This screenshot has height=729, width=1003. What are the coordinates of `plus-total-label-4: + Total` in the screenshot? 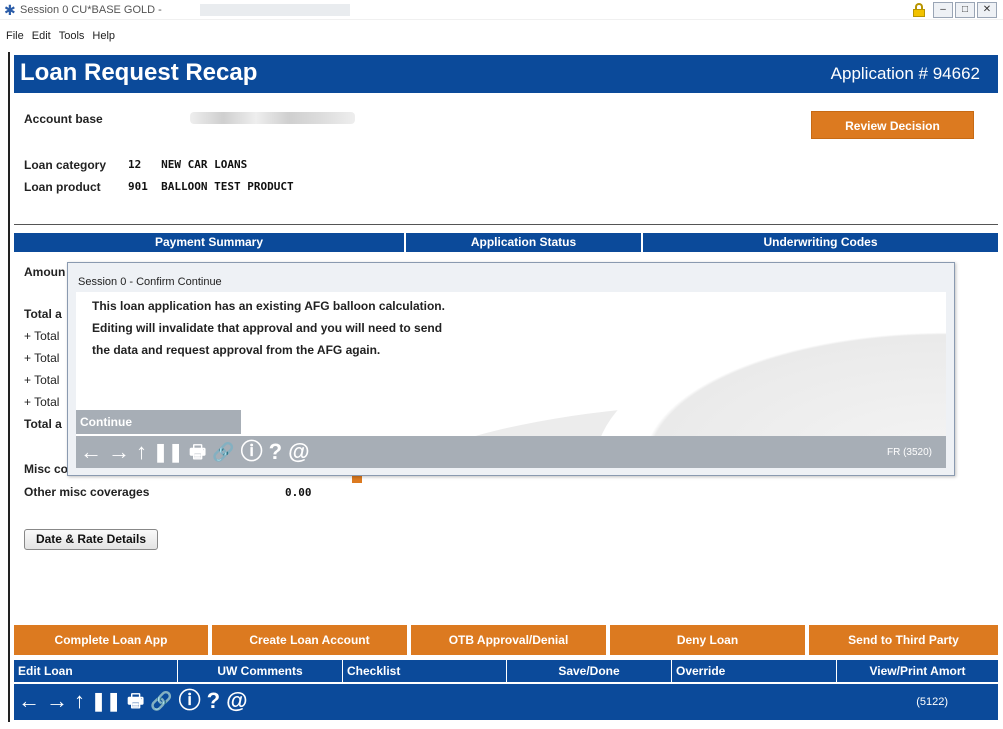 It's located at (42, 402).